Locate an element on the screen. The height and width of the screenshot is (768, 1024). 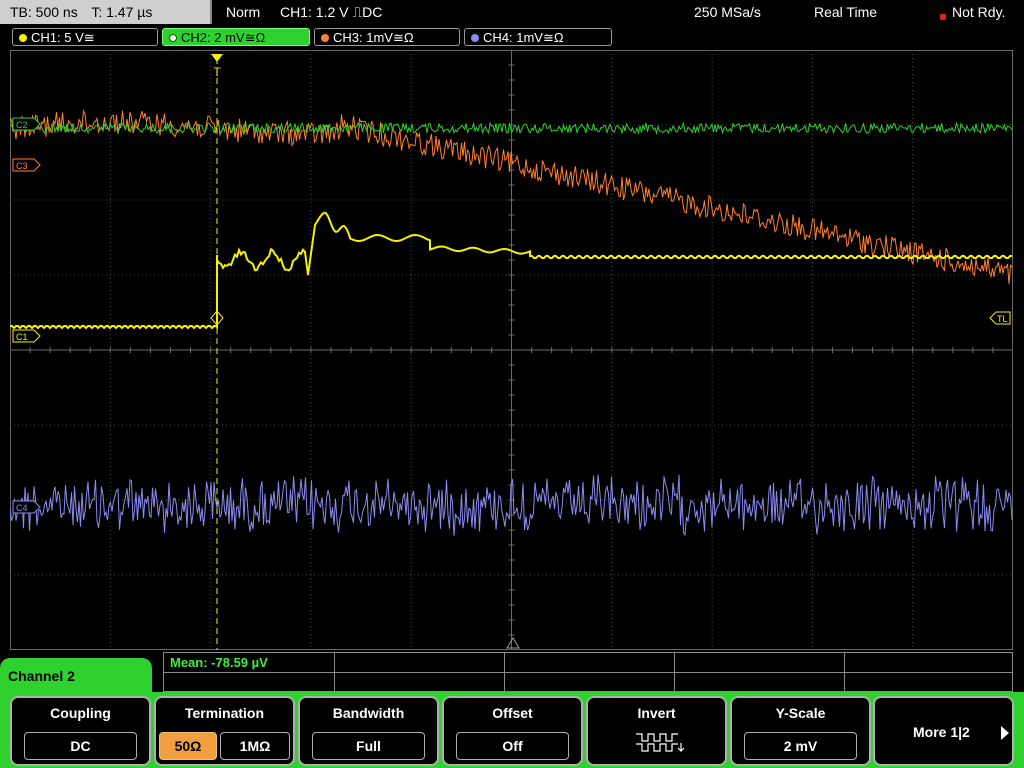
acquisition-mode: Real Time is located at coordinates (845, 12).